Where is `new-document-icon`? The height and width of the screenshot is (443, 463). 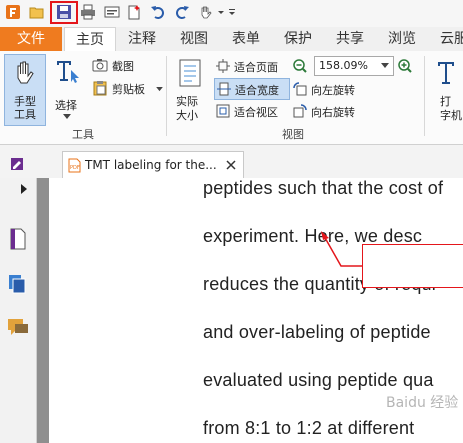
new-document-icon is located at coordinates (134, 12).